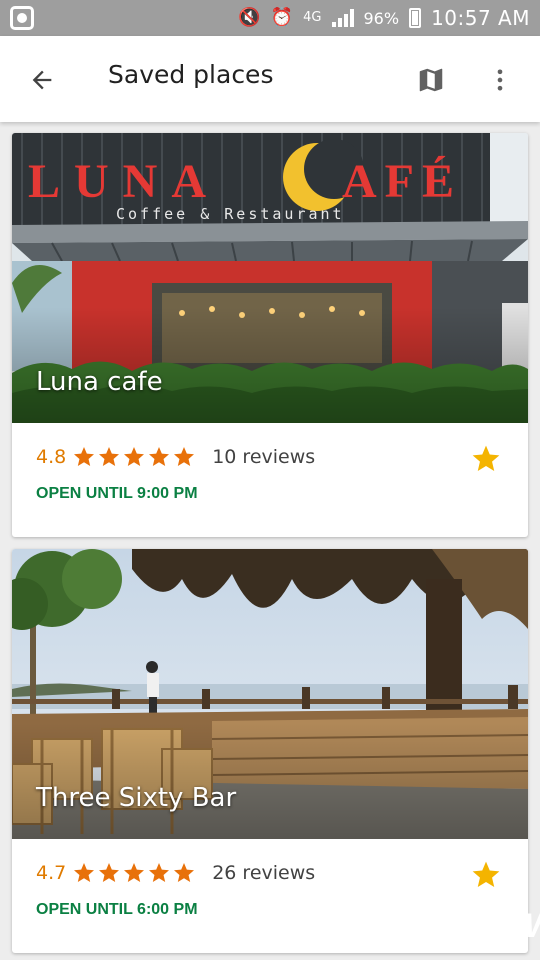 The width and height of the screenshot is (540, 960). I want to click on rating-row: 4.8 10 reviews, so click(175, 457).